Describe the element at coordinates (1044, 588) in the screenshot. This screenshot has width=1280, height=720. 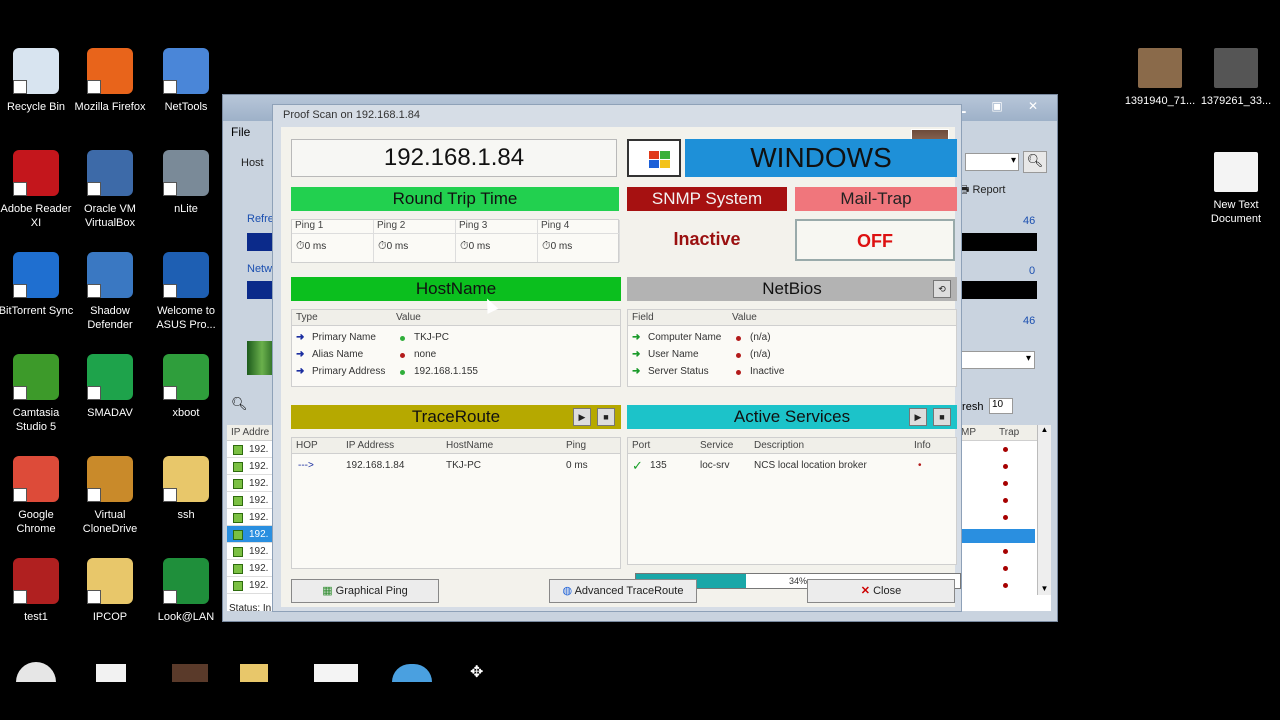
I see `scroll-down-arrow: ▼` at that location.